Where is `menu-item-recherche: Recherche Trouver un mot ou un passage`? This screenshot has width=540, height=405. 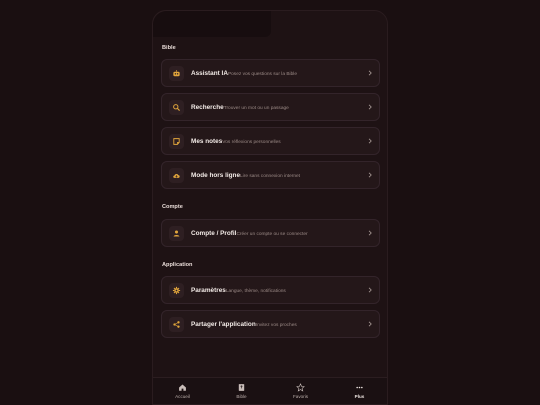
menu-item-recherche: Recherche Trouver un mot ou un passage is located at coordinates (270, 107).